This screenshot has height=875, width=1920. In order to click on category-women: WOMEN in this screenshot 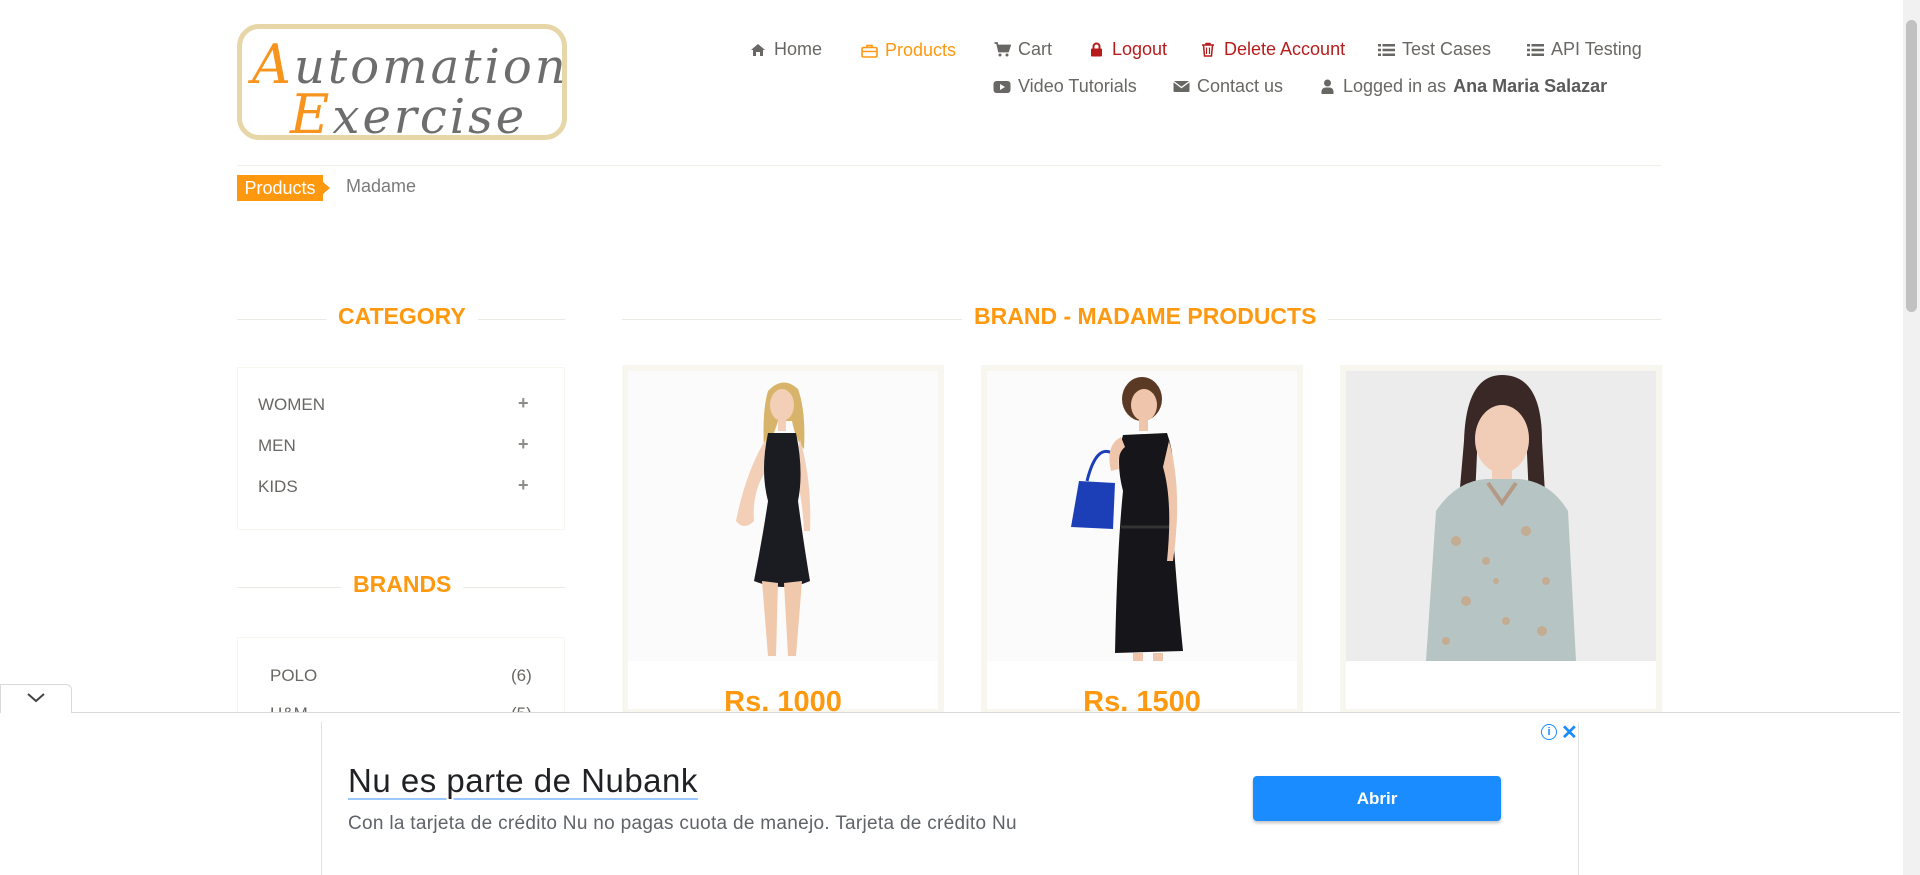, I will do `click(291, 405)`.